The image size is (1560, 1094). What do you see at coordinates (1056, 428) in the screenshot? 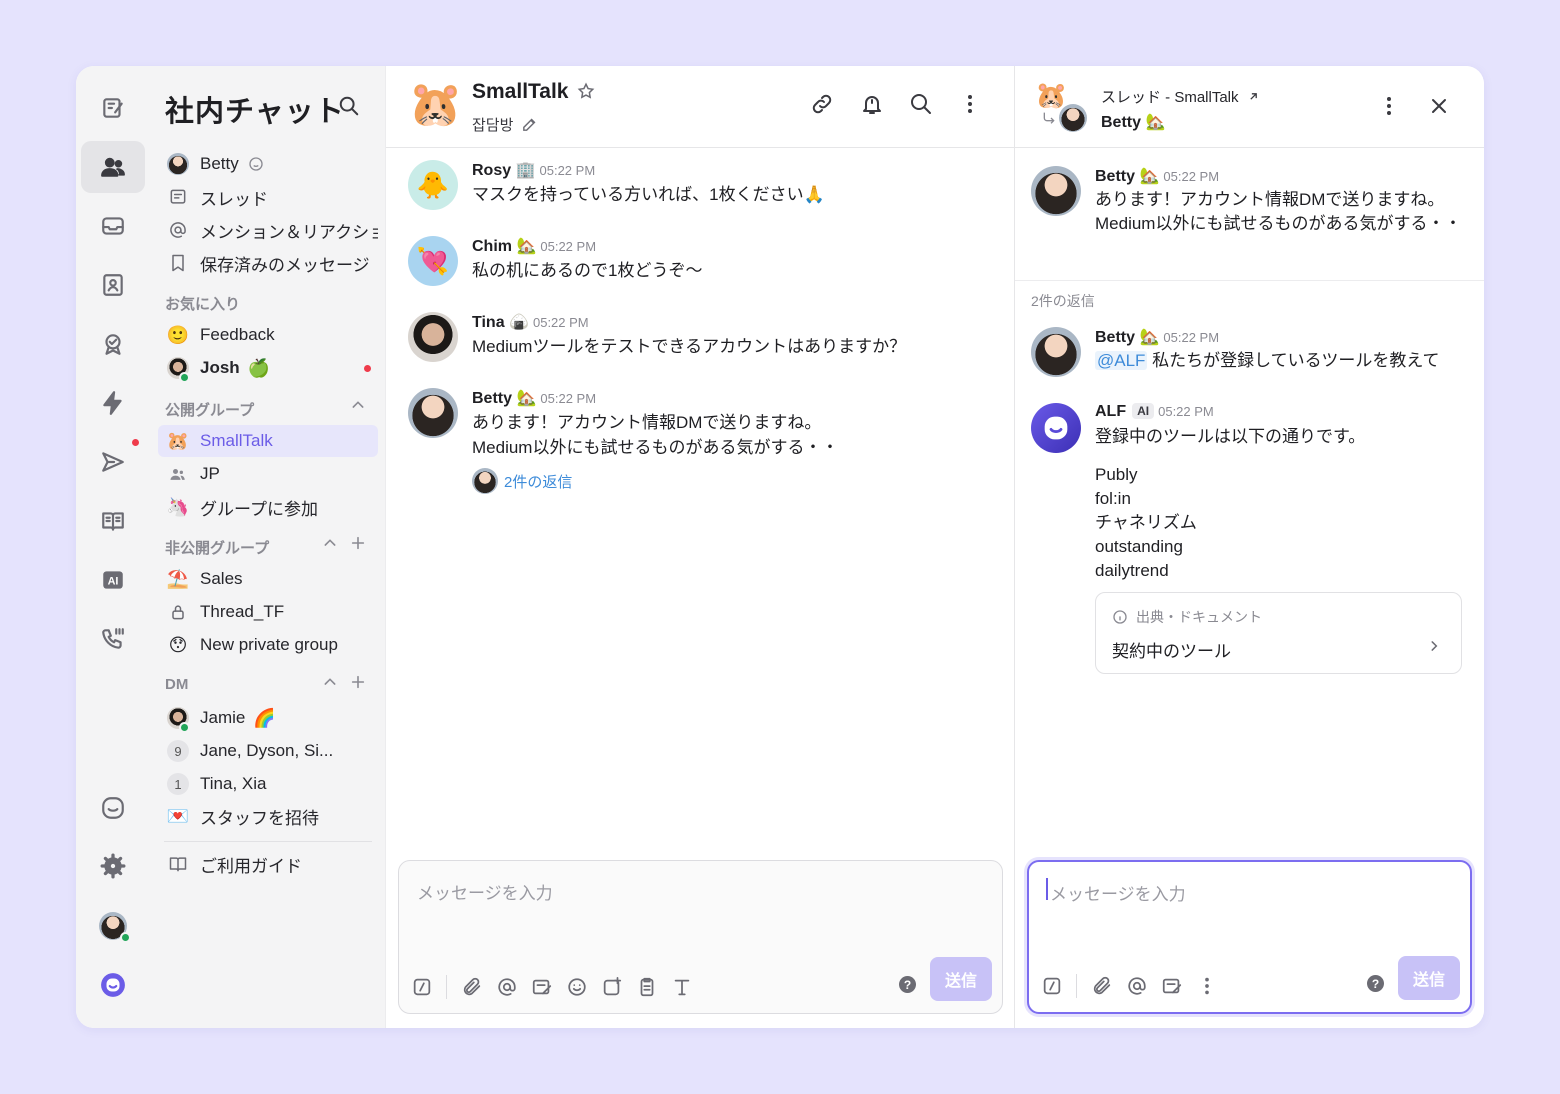
I see `alf-avatar` at bounding box center [1056, 428].